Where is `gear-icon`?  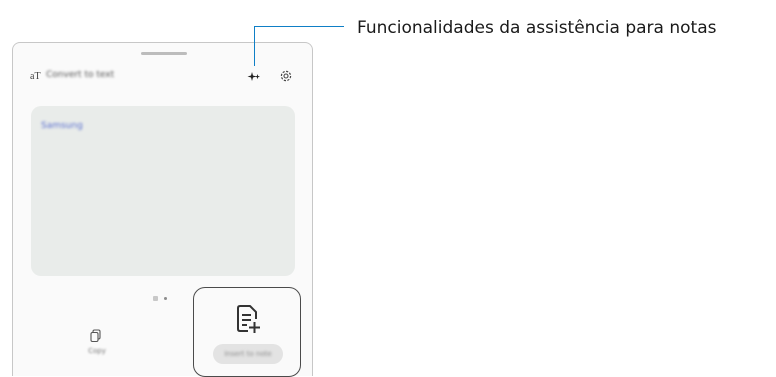 gear-icon is located at coordinates (286, 76).